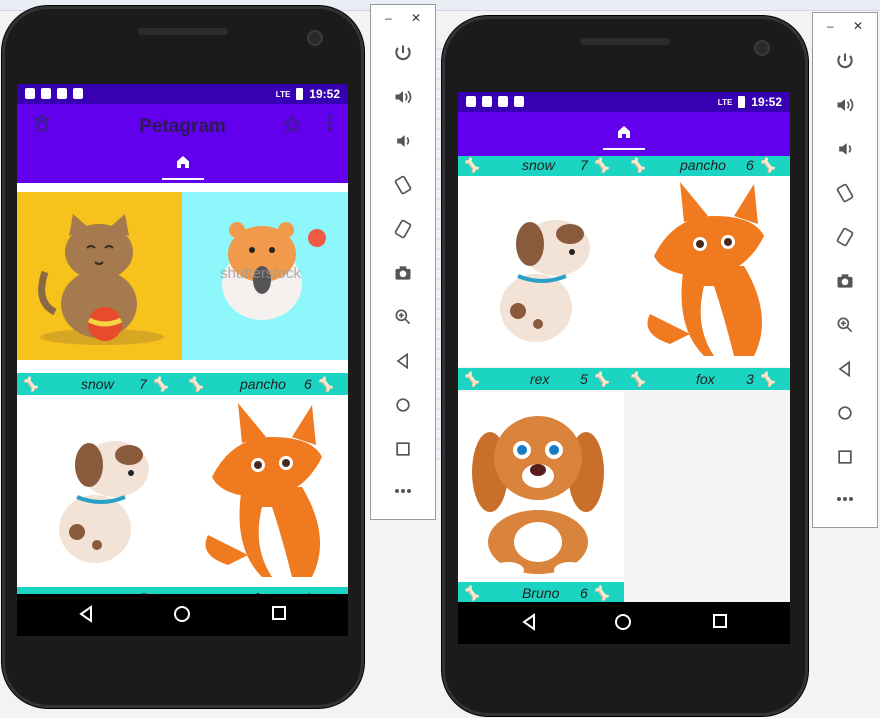  I want to click on pet-photo-cat, so click(99, 276).